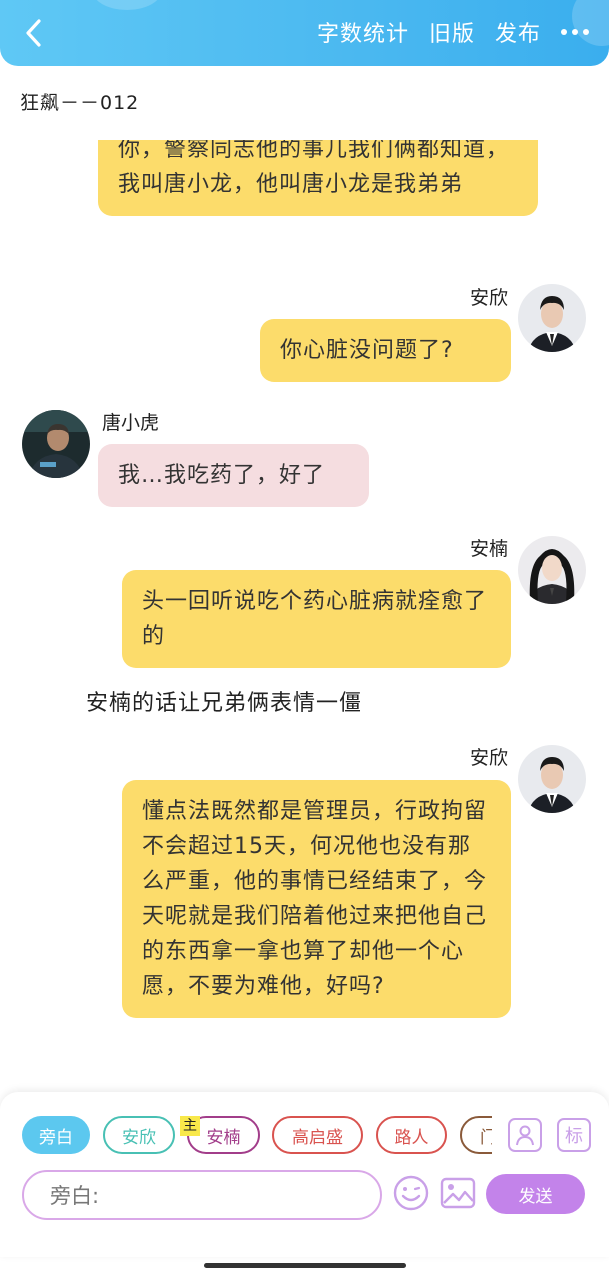 This screenshot has width=609, height=1280. I want to click on role-chip-passerby: 路人, so click(411, 1135).